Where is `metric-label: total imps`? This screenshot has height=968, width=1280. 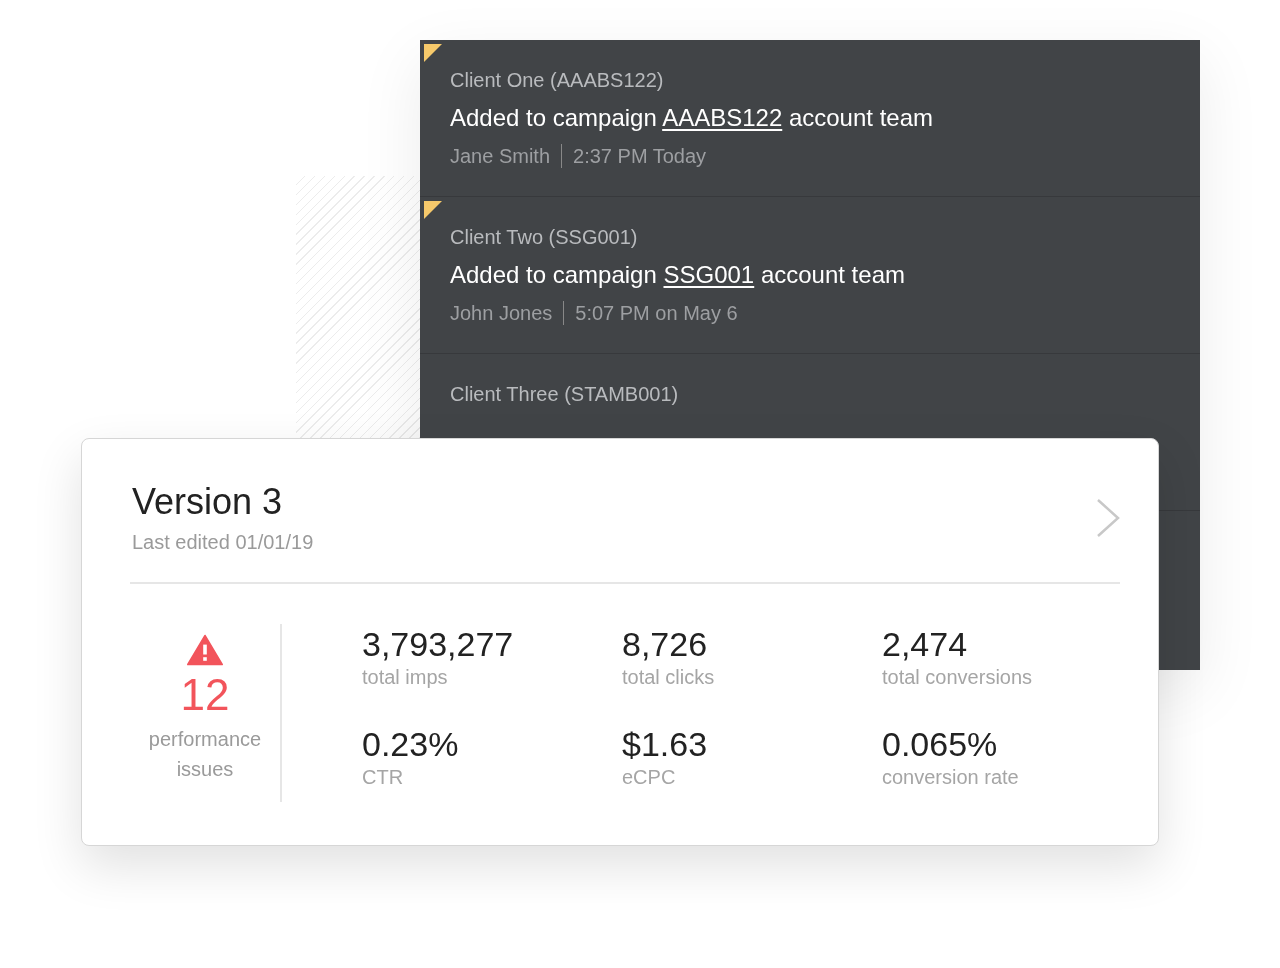 metric-label: total imps is located at coordinates (405, 677).